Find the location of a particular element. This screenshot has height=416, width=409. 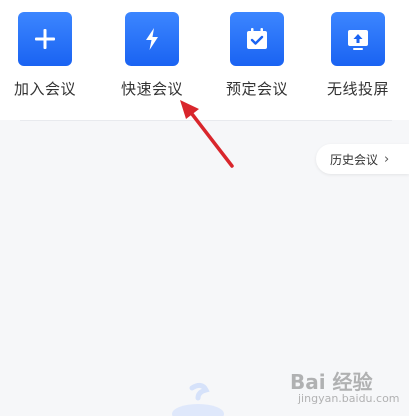

calendar-check-icon is located at coordinates (257, 38).